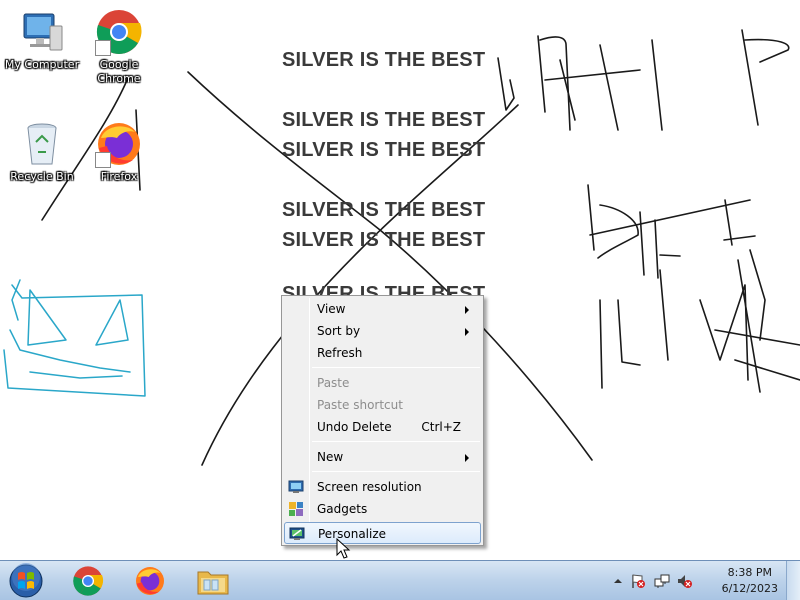 This screenshot has height=600, width=800. I want to click on personalize-icon, so click(297, 534).